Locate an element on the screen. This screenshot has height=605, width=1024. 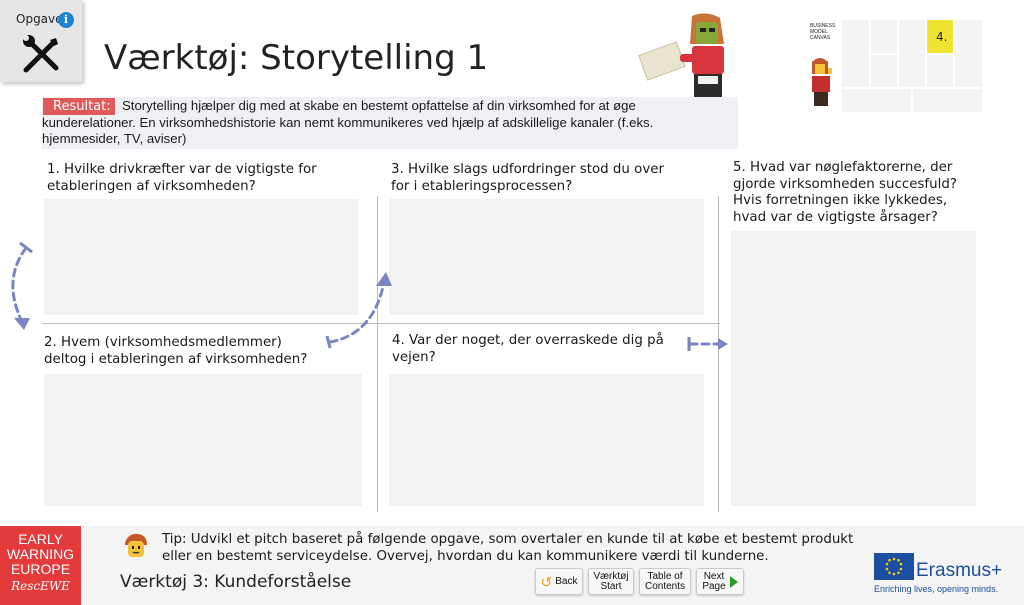
erasmus-tagline: Enriching lives, opening minds. is located at coordinates (936, 589).